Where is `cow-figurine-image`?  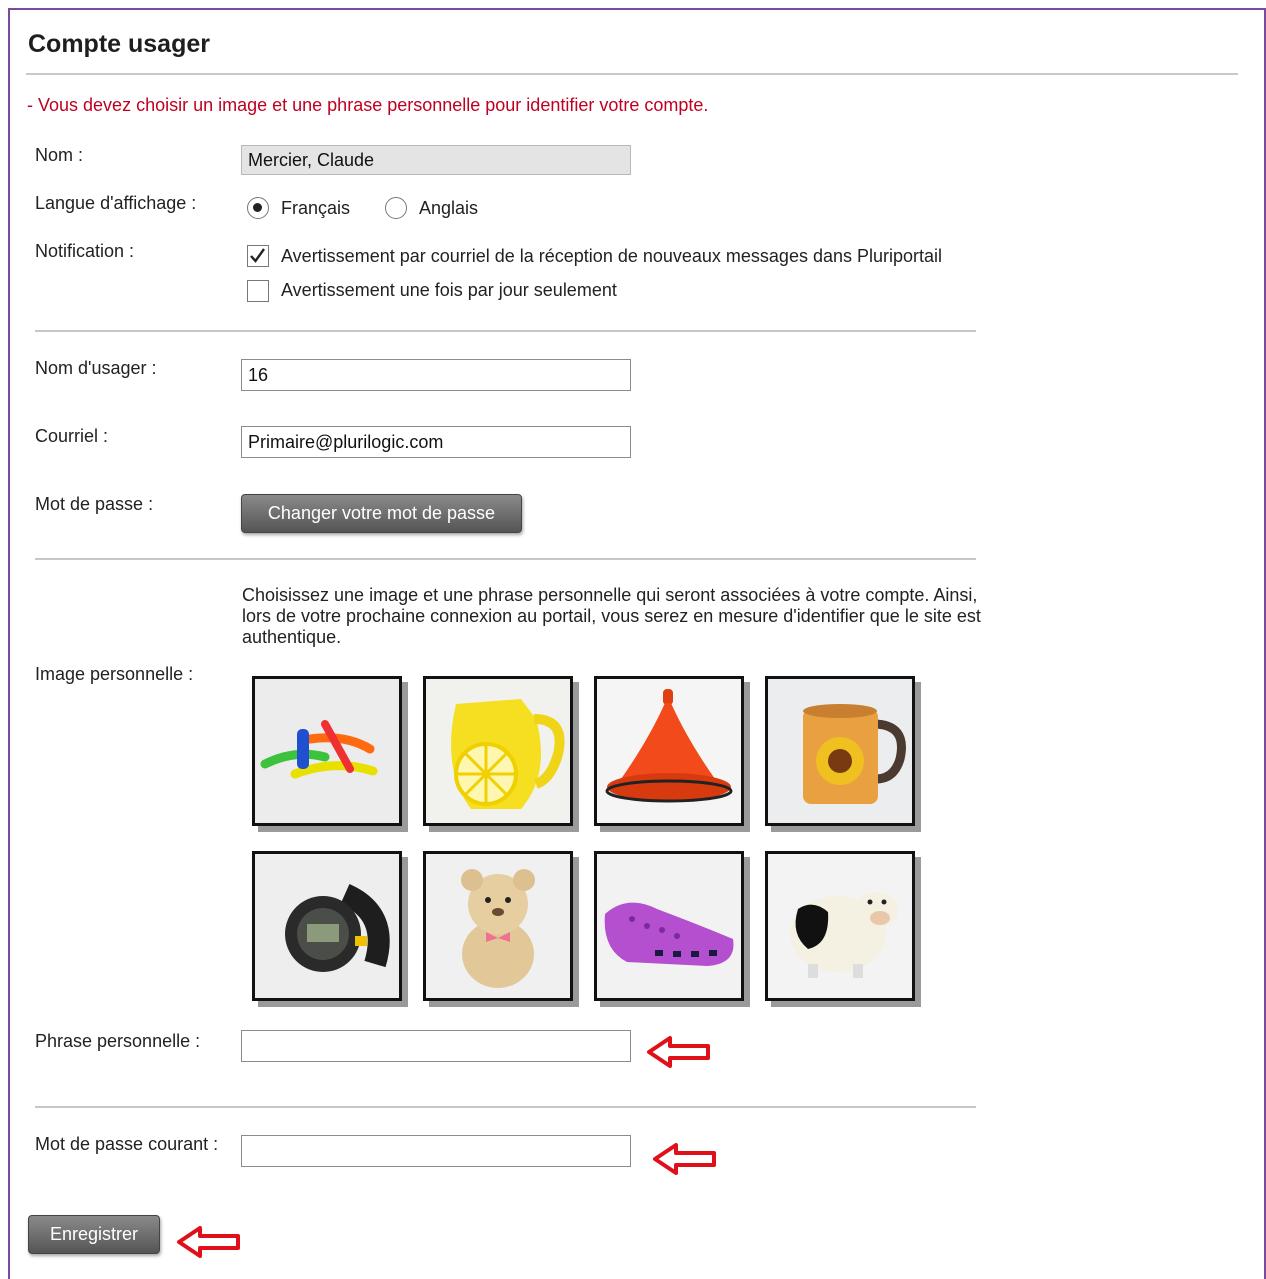
cow-figurine-image is located at coordinates (840, 926).